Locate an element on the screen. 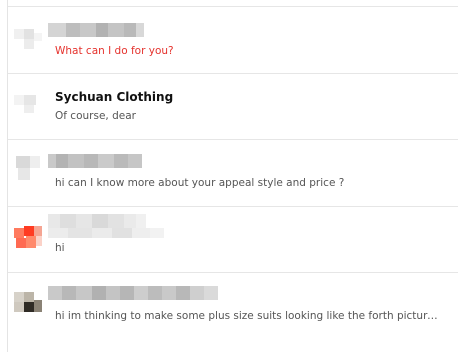 The width and height of the screenshot is (458, 352). redacted-contact-subtitle is located at coordinates (106, 233).